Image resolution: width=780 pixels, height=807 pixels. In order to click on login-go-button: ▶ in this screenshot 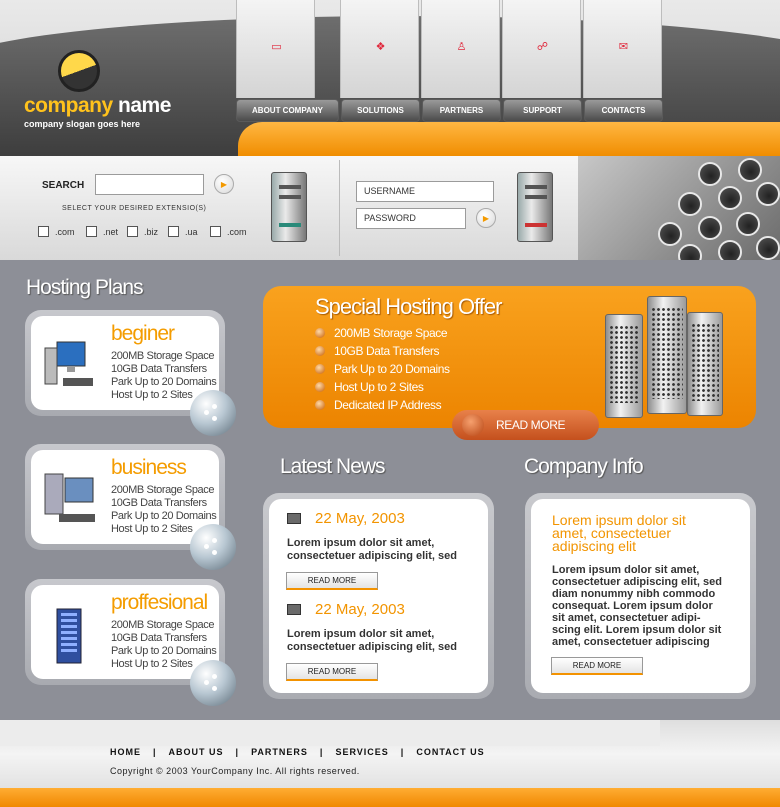, I will do `click(486, 218)`.